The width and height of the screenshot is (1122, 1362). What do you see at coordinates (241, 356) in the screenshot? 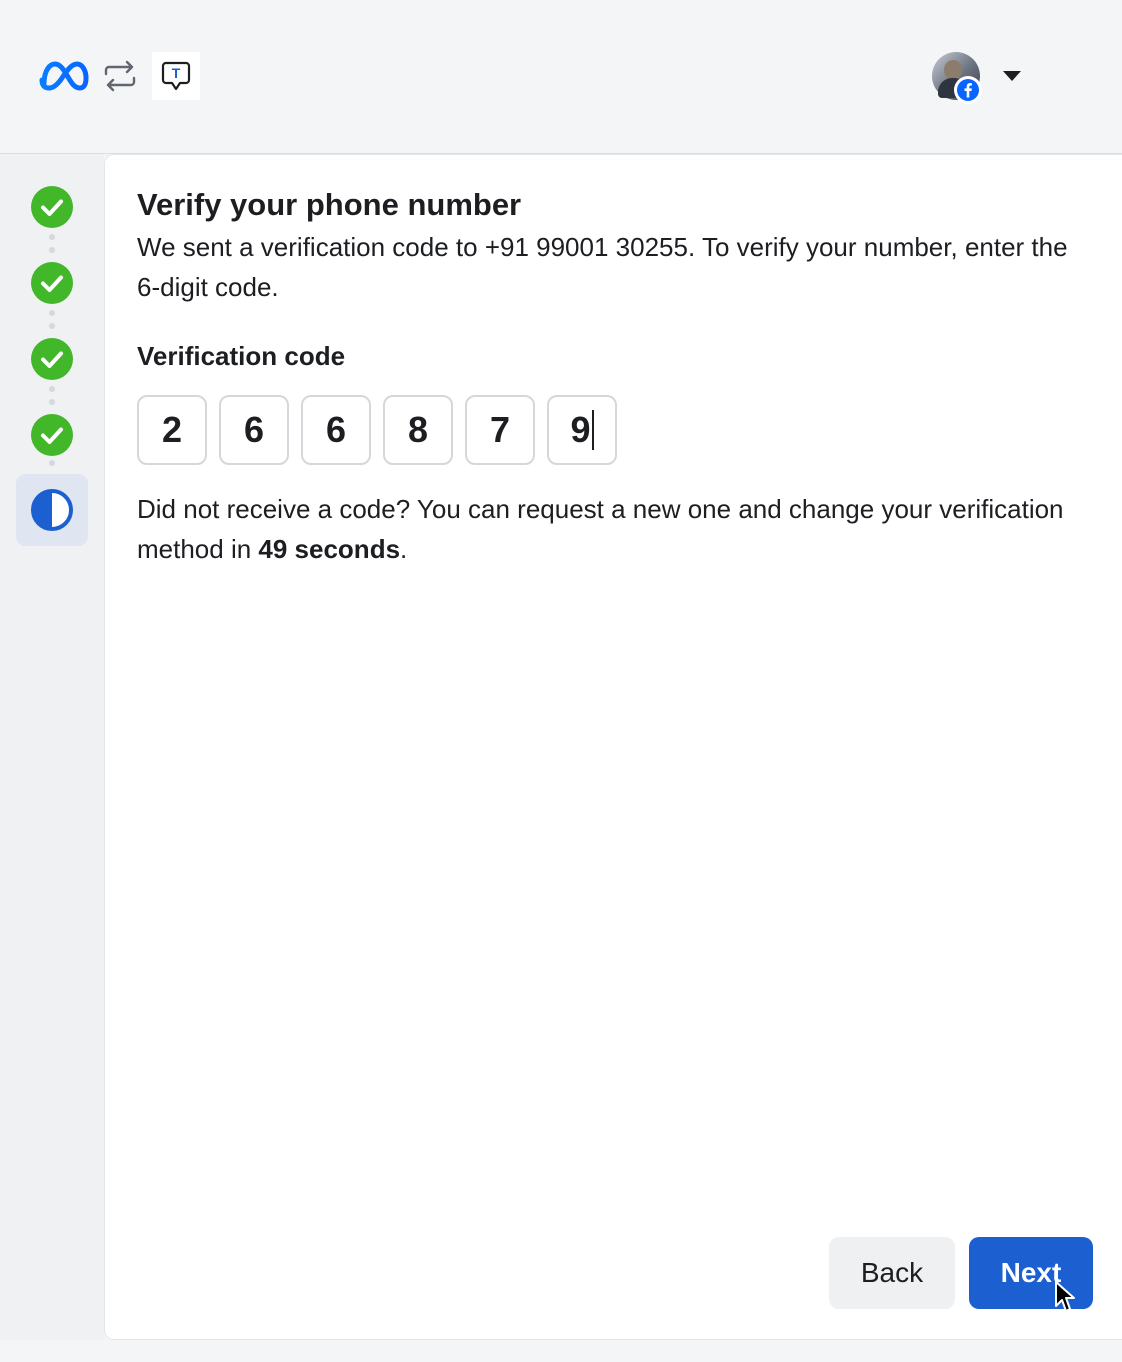
I see `verification-code-label: Verification code` at bounding box center [241, 356].